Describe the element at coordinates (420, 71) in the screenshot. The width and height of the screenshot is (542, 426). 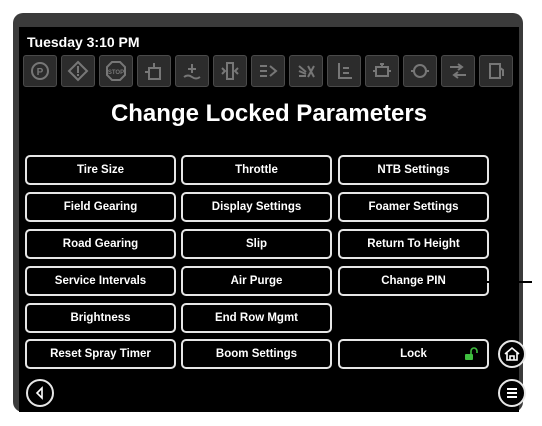
I see `transmission-icon` at that location.